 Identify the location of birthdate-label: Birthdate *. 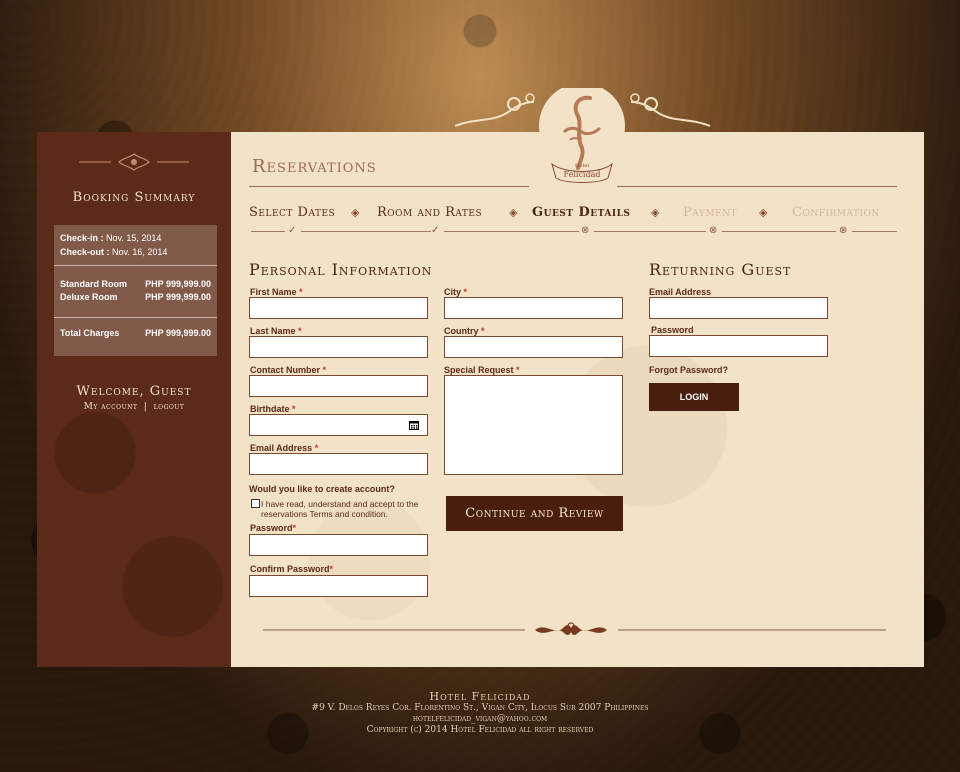
(273, 409).